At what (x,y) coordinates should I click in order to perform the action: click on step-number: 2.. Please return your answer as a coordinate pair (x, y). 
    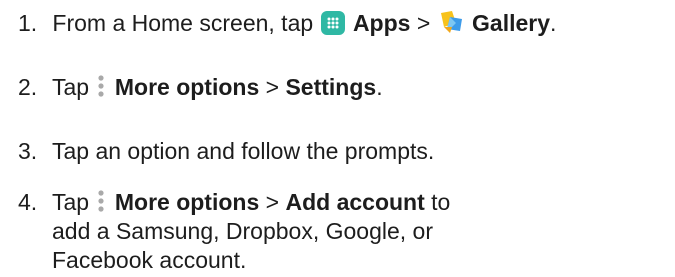
    Looking at the image, I should click on (28, 87).